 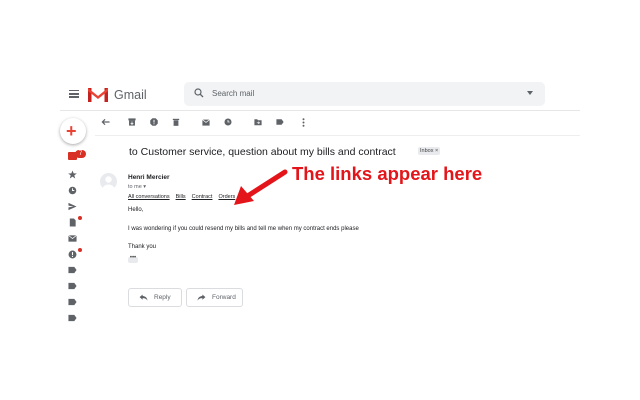 What do you see at coordinates (80, 250) in the screenshot?
I see `spam-notification-dot` at bounding box center [80, 250].